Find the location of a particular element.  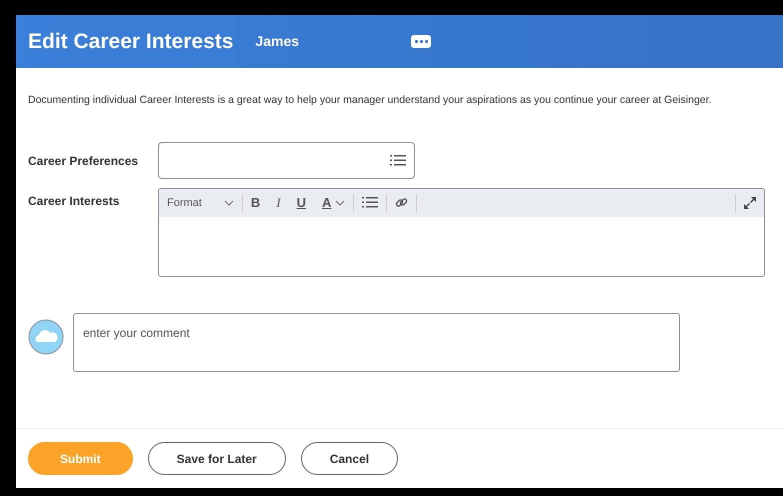

bold-button: B is located at coordinates (255, 202).